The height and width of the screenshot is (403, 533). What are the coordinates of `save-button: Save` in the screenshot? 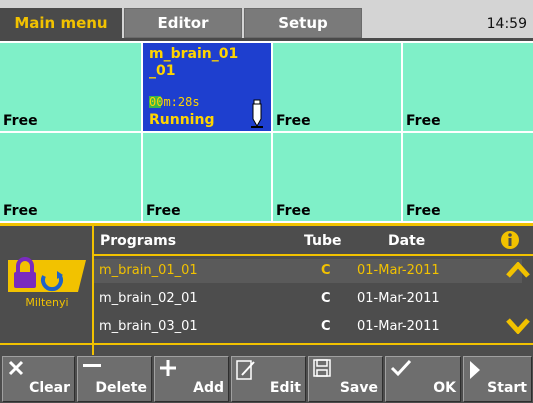 It's located at (345, 379).